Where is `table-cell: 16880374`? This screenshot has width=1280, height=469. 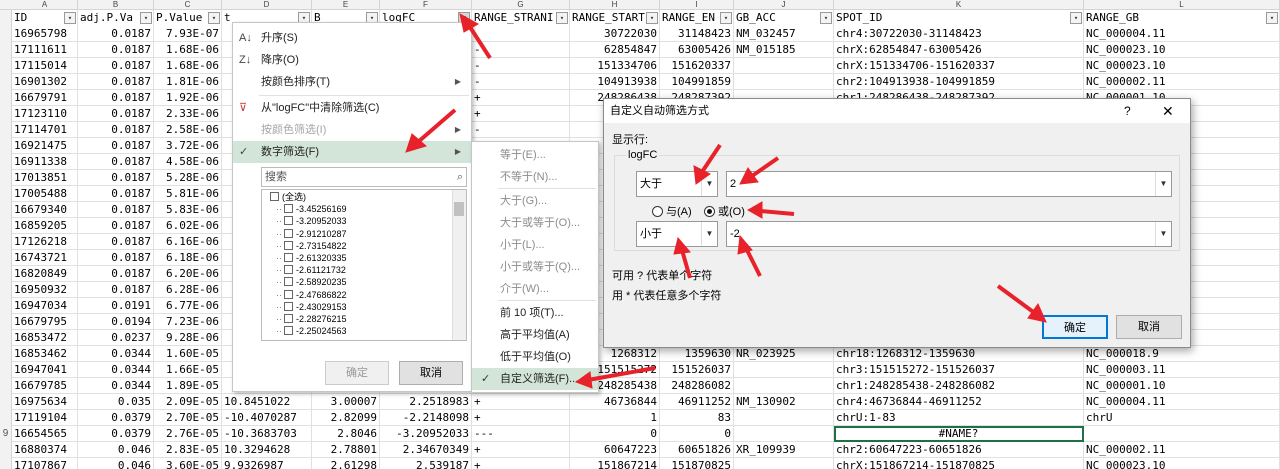
table-cell: 16880374 is located at coordinates (45, 450).